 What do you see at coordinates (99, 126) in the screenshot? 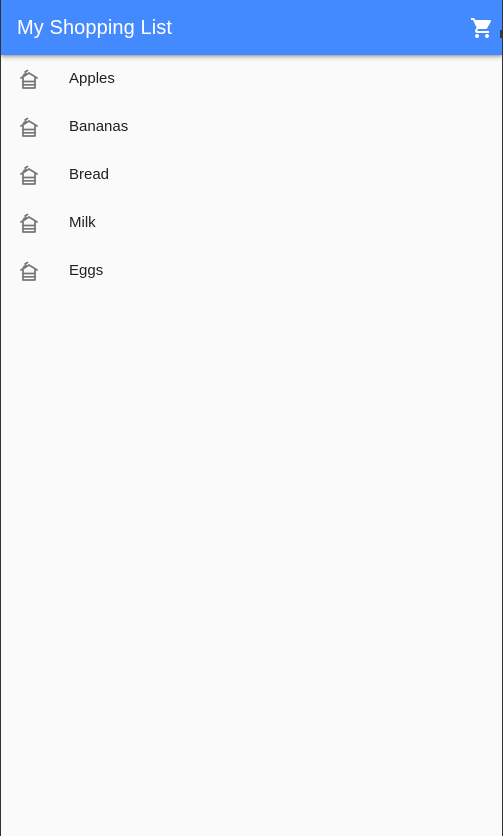
I see `list-item-label: Bananas` at bounding box center [99, 126].